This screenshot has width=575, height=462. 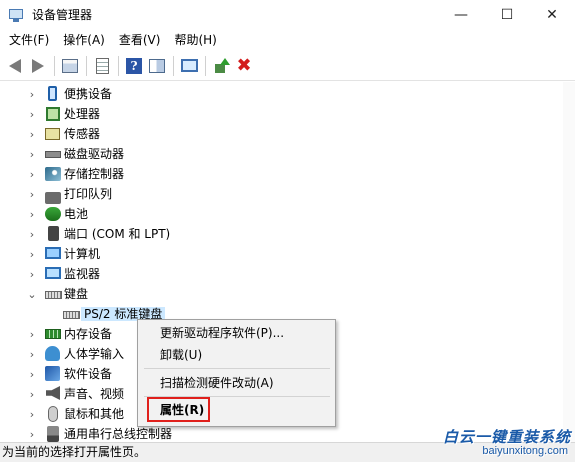 I want to click on ctx-separator, so click(x=237, y=368).